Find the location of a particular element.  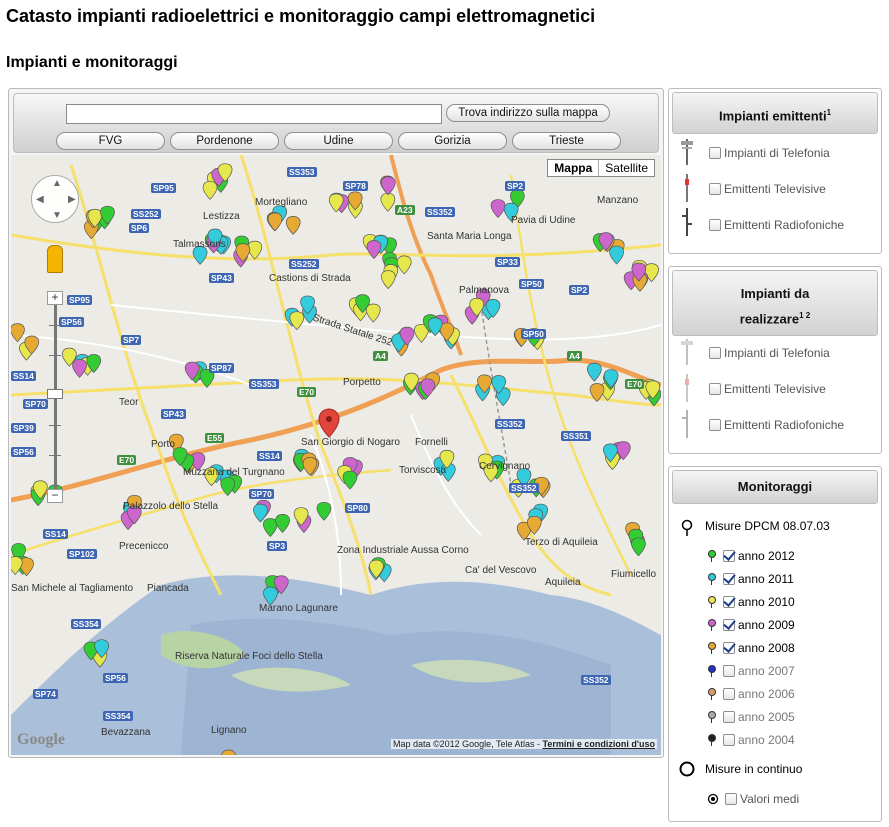

emitters-telephony-label: Impianti di Telefonia is located at coordinates (777, 153).